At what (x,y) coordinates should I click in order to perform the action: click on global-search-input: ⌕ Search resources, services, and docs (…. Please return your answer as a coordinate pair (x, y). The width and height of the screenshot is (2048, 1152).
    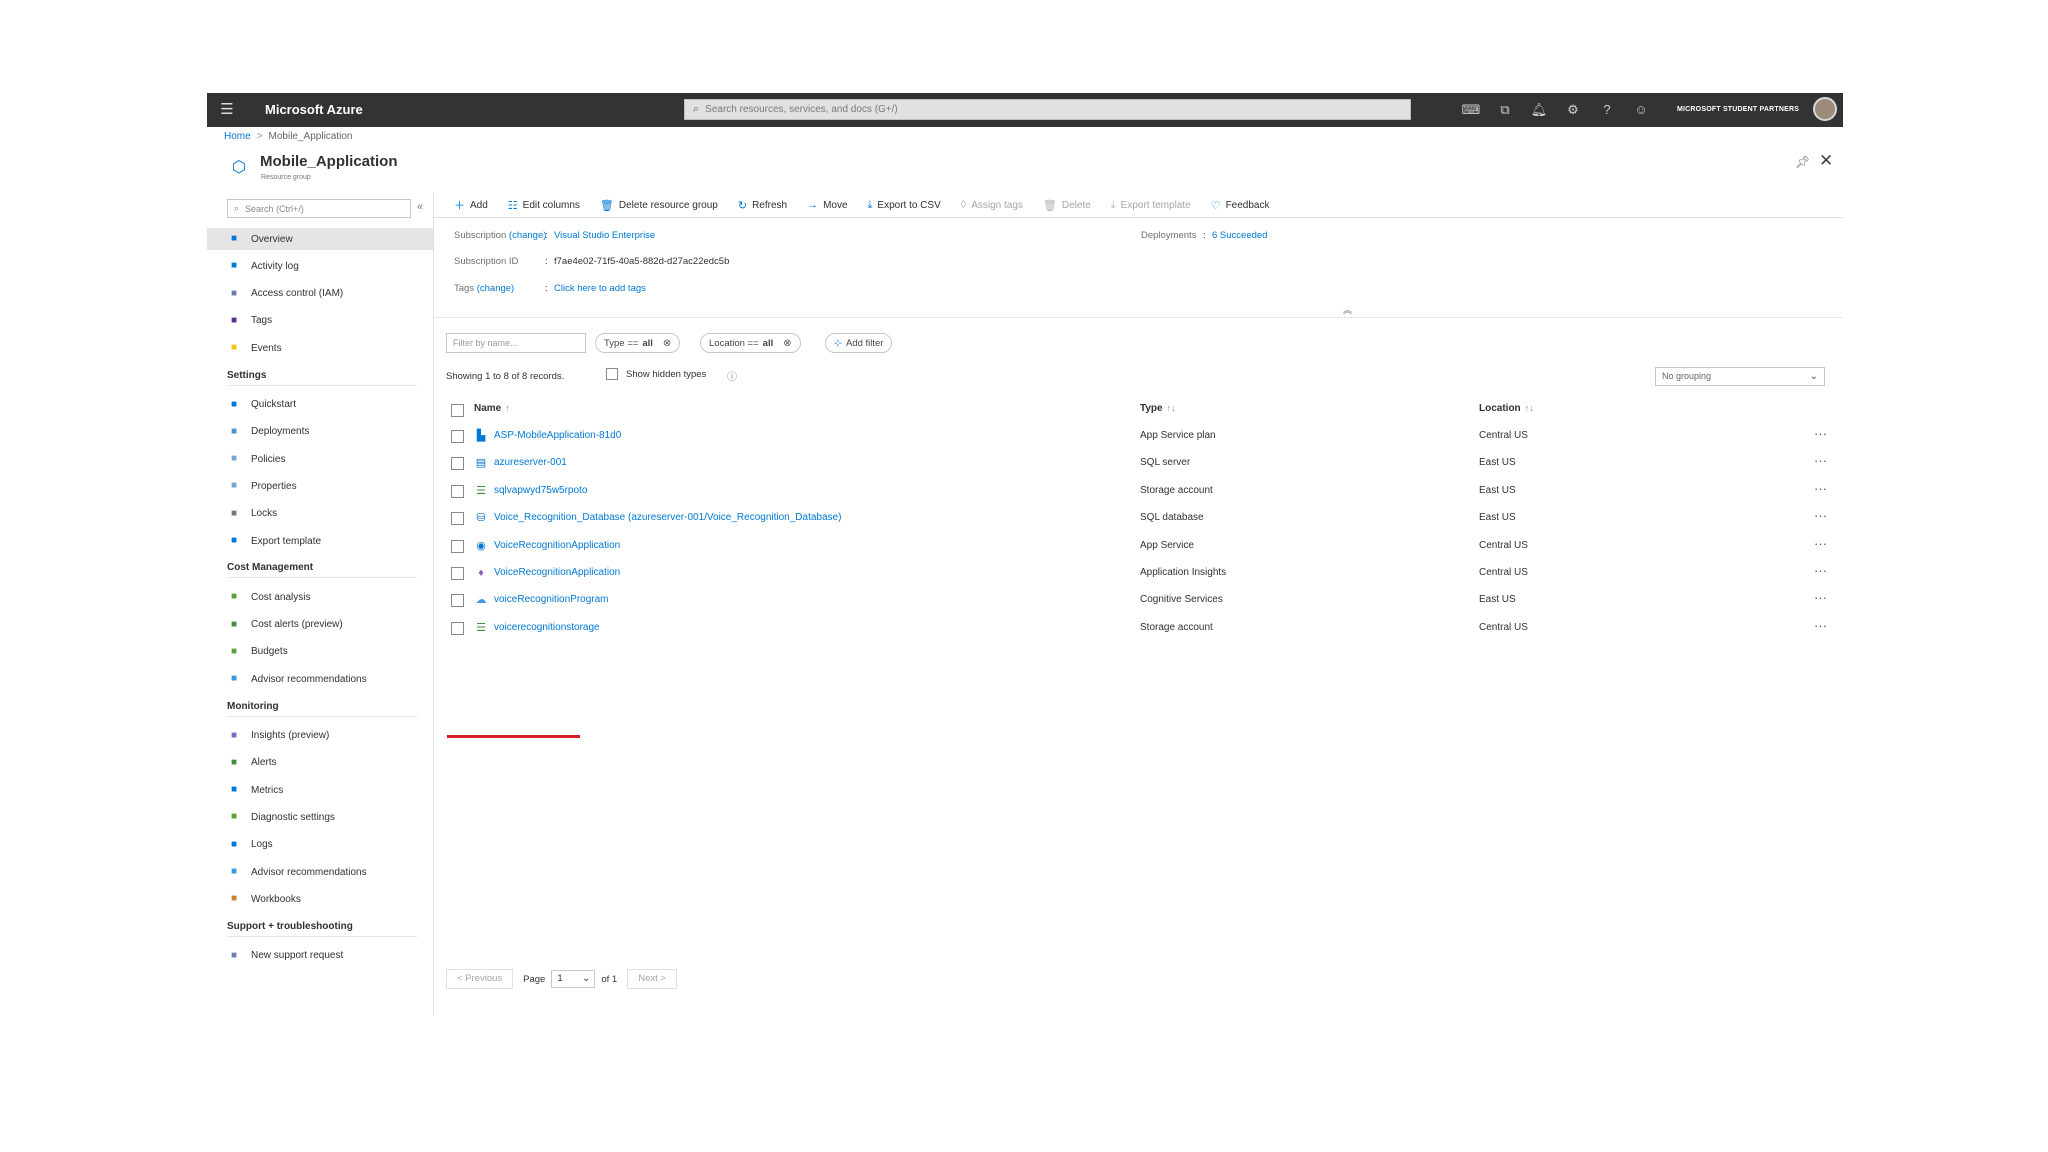
    Looking at the image, I should click on (1047, 109).